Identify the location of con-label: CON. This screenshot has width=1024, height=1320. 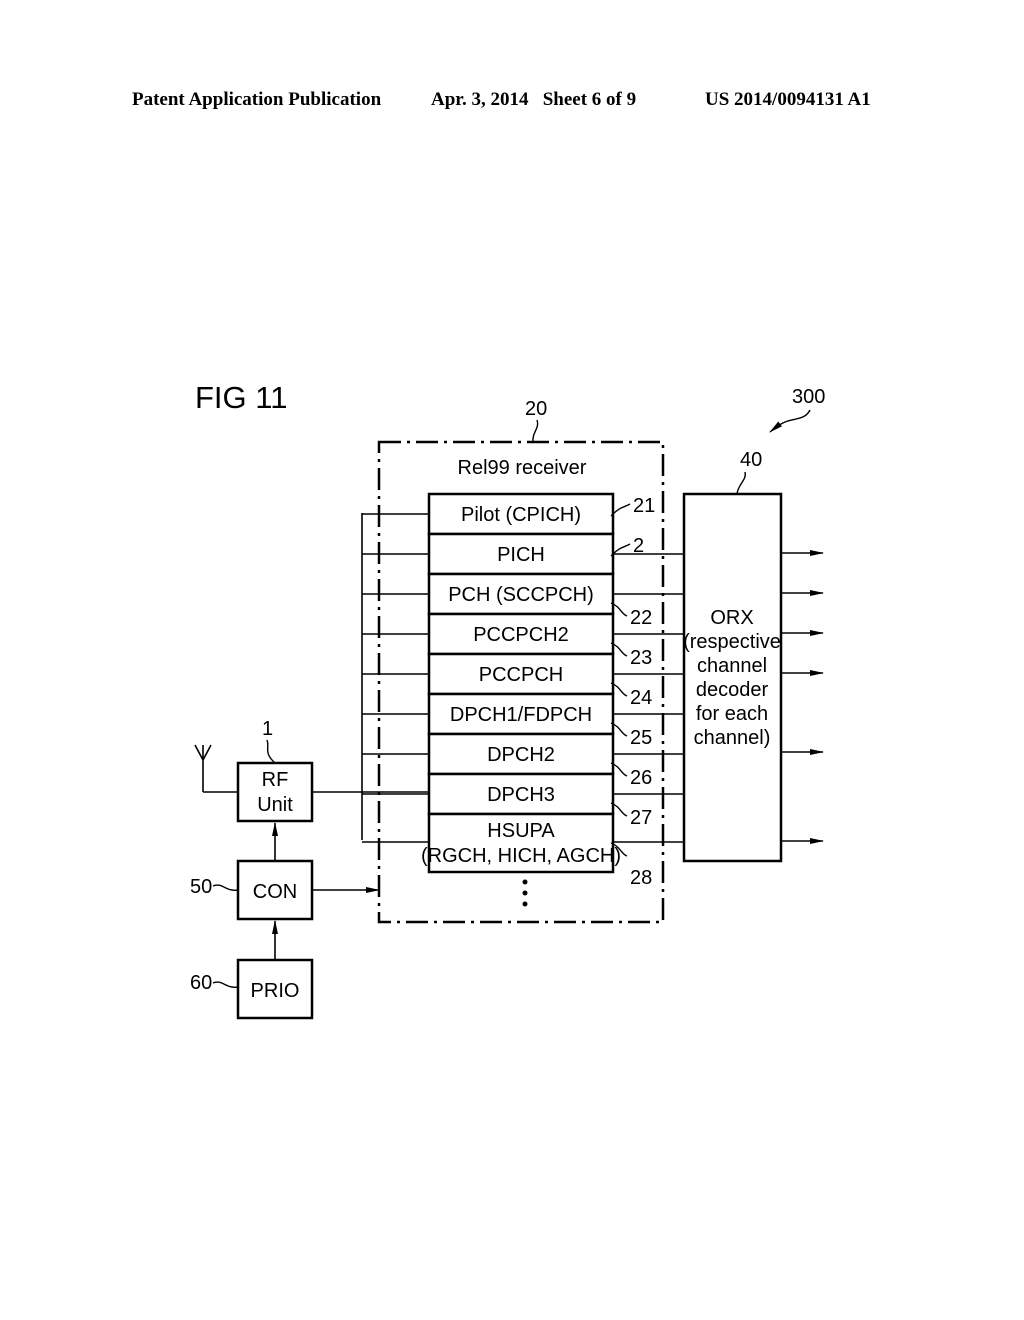
(275, 892).